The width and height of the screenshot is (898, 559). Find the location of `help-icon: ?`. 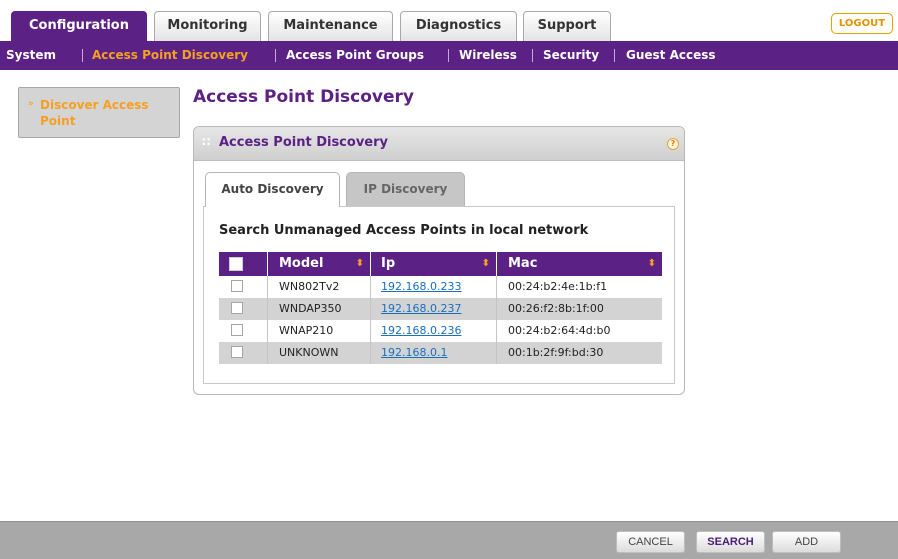

help-icon: ? is located at coordinates (673, 144).